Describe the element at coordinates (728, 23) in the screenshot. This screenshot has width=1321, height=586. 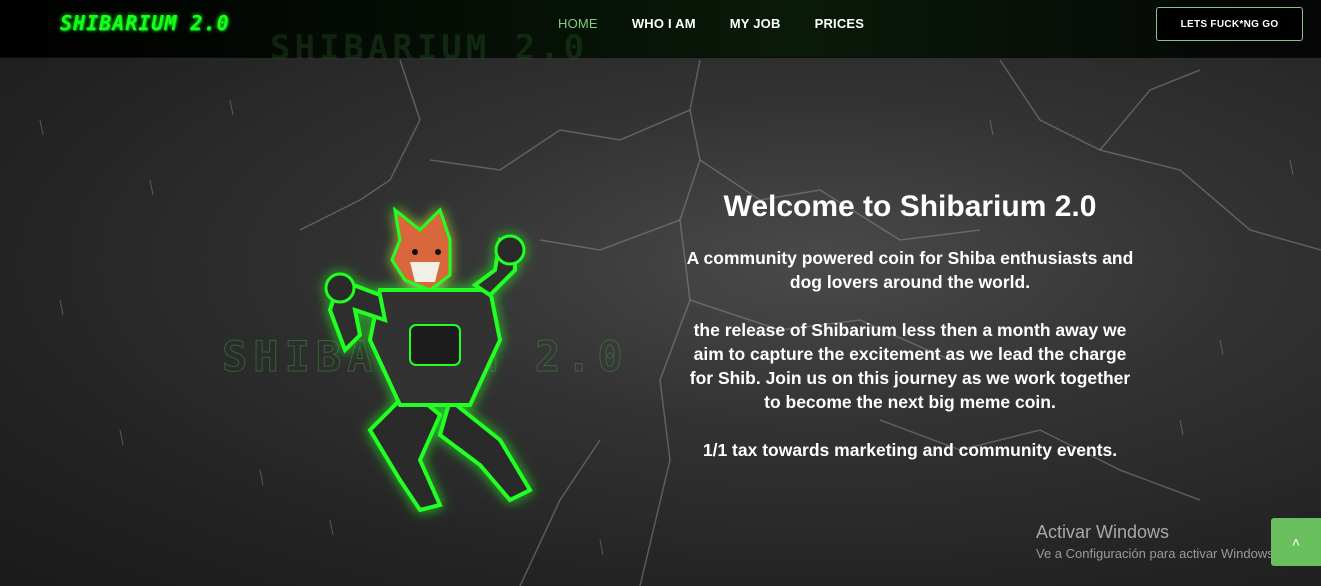
I see `main-nav: HOME WHO I AM MY JOB PRICES` at that location.